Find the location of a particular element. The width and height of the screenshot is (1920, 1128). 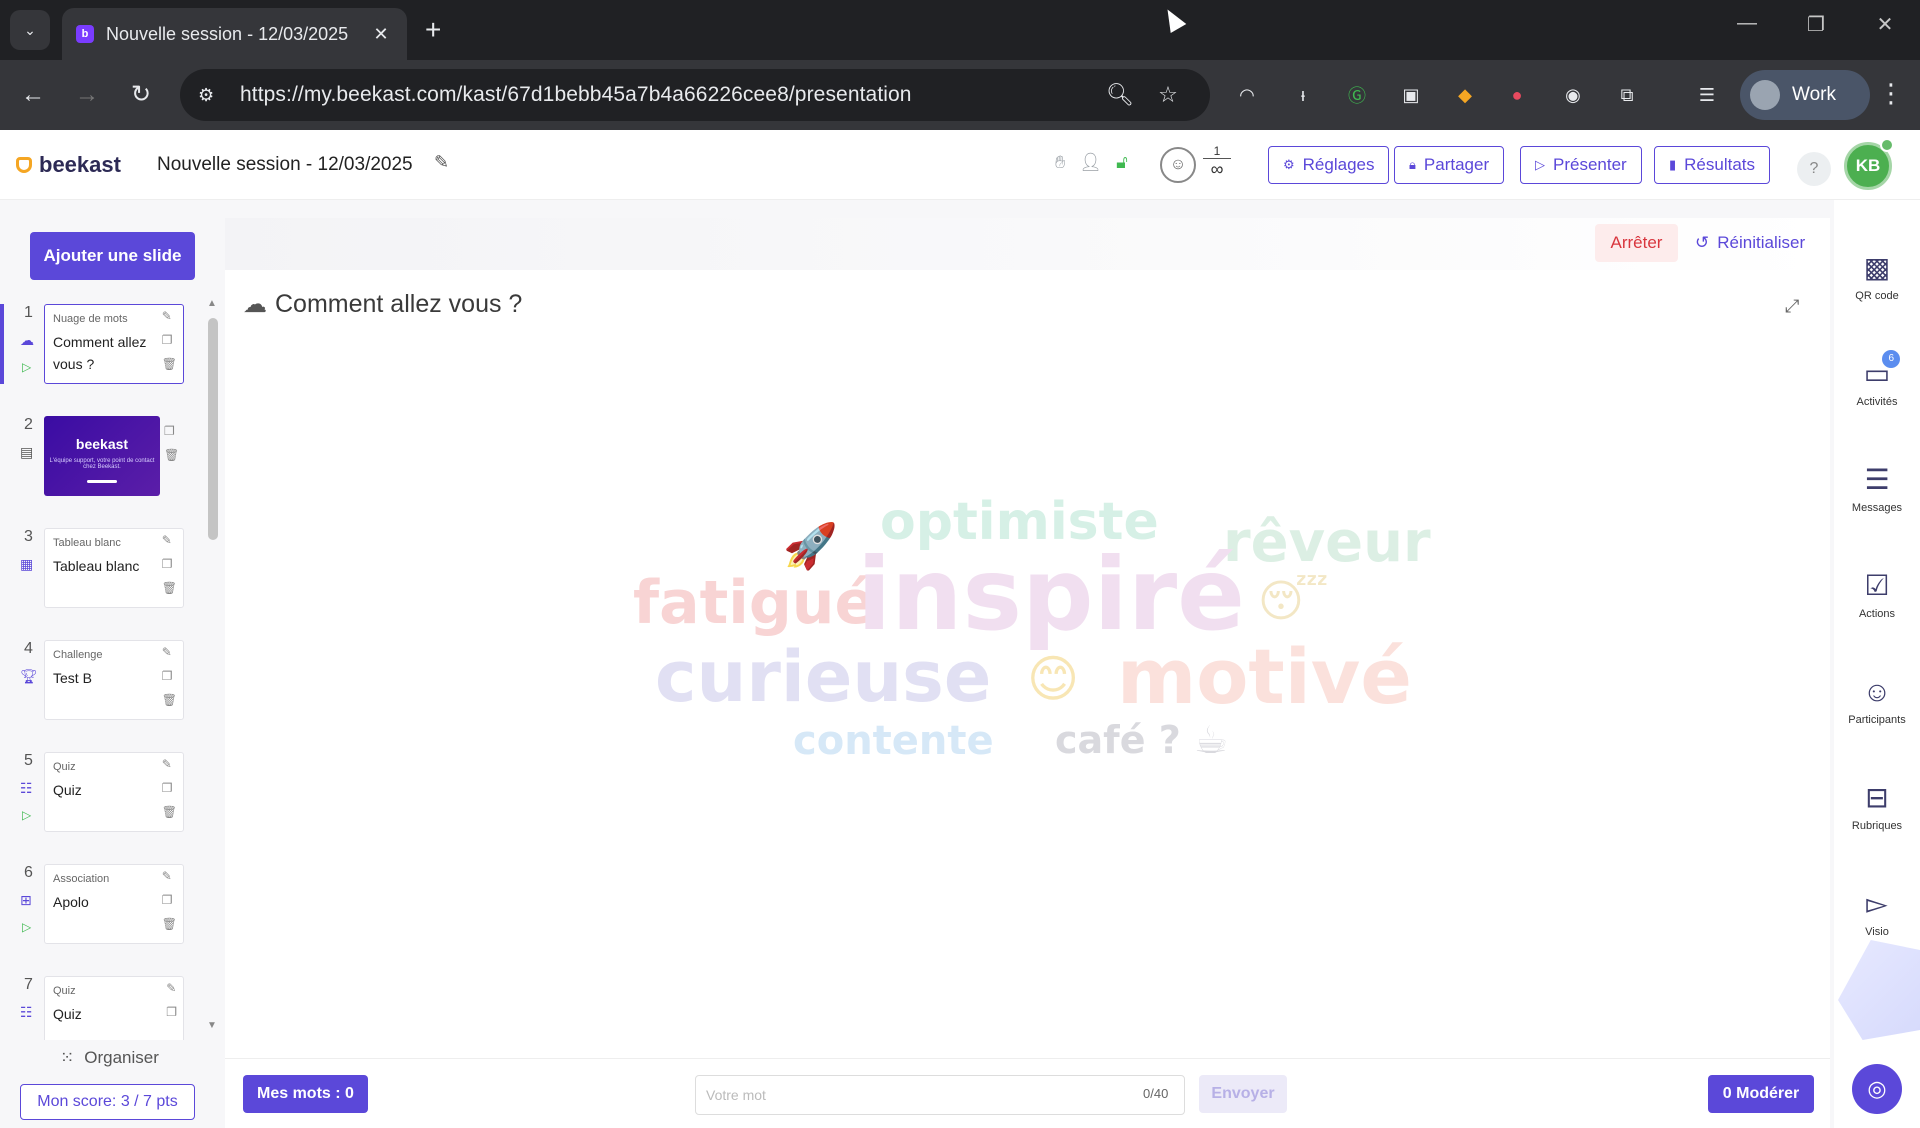

slide-item-6: 6 ⊞ ▷ Association Apolo ✎ ❐ 🗑︎ is located at coordinates (100, 904).